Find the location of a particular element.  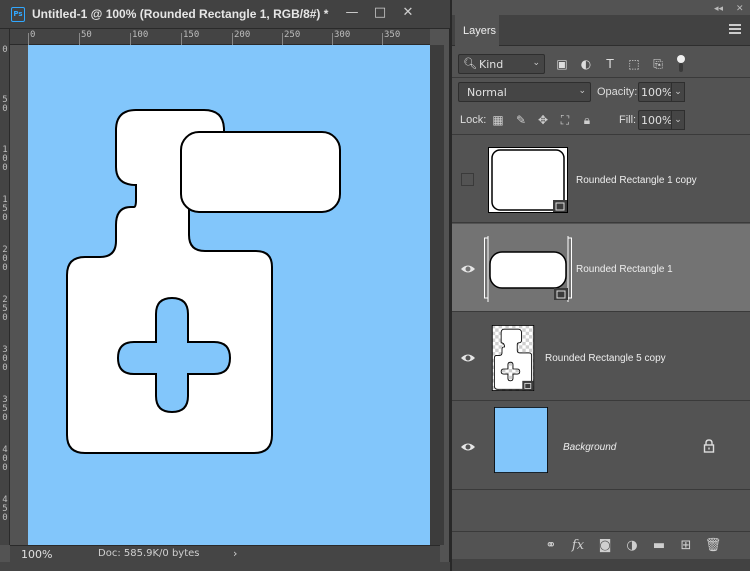

status-bar: 100% Doc: 585.9K/0 bytes › is located at coordinates (225, 553).